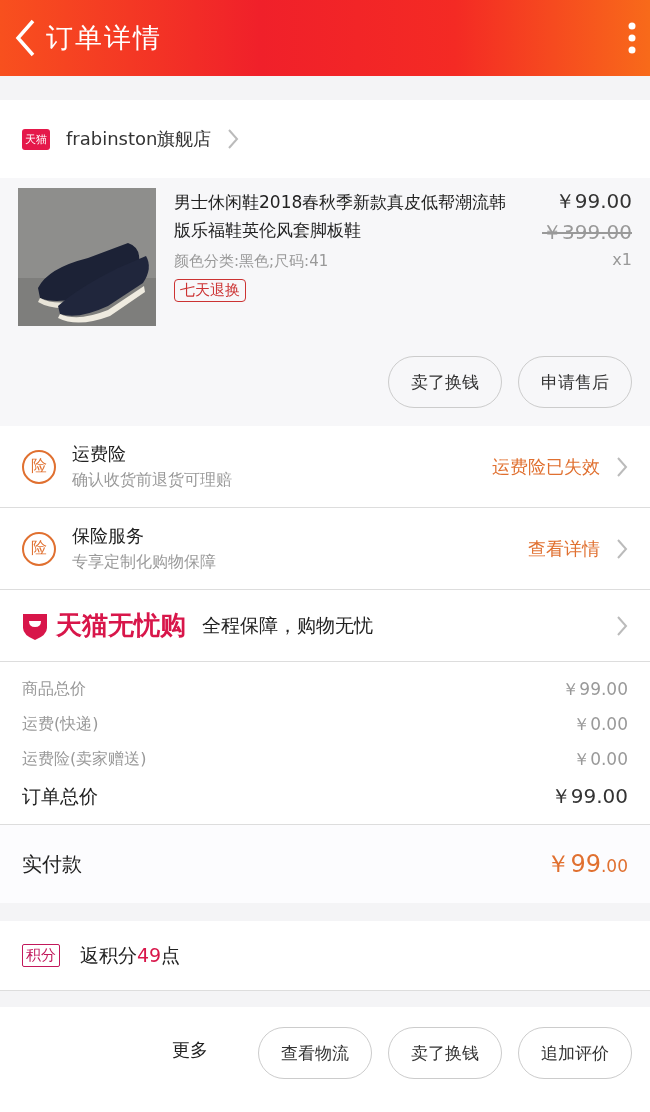 The image size is (650, 1112). I want to click on guarantee-row: 天猫无忧购 全程保障，购物无忧, so click(325, 626).